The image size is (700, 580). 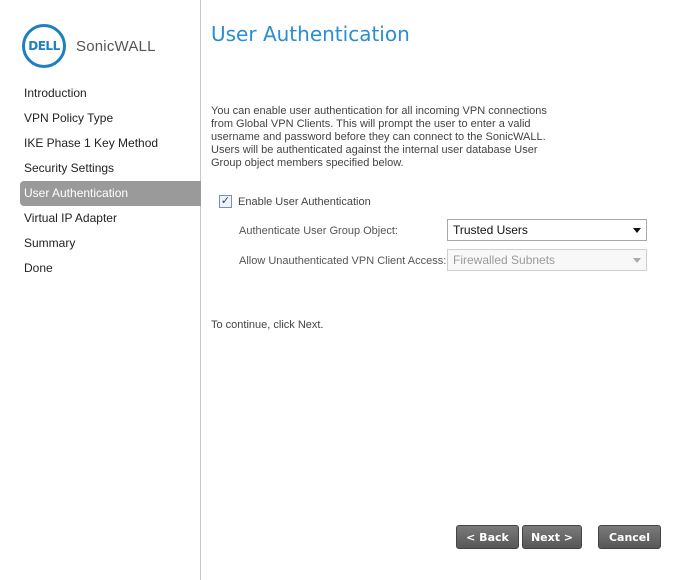 I want to click on step-done: Done, so click(x=110, y=268).